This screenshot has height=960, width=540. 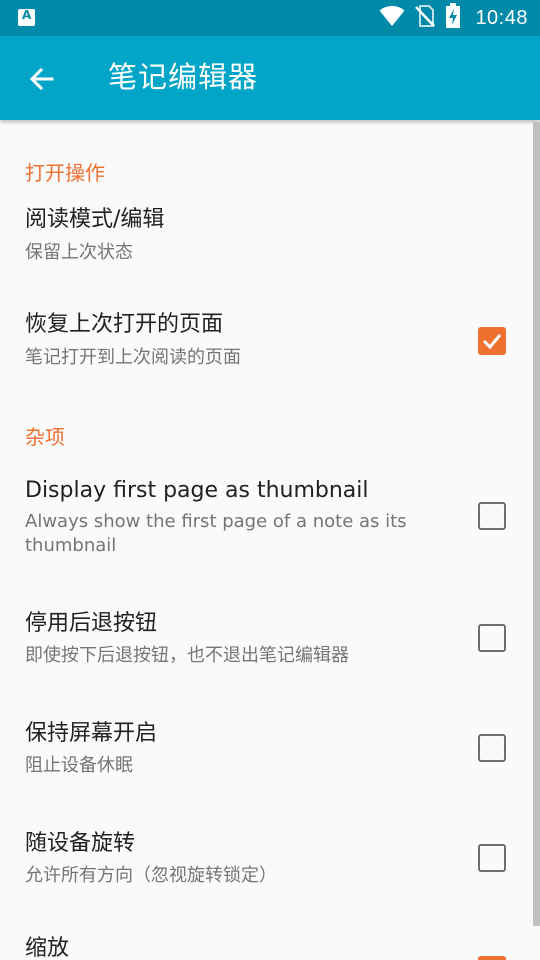 I want to click on pref-title: 缩放, so click(x=47, y=948).